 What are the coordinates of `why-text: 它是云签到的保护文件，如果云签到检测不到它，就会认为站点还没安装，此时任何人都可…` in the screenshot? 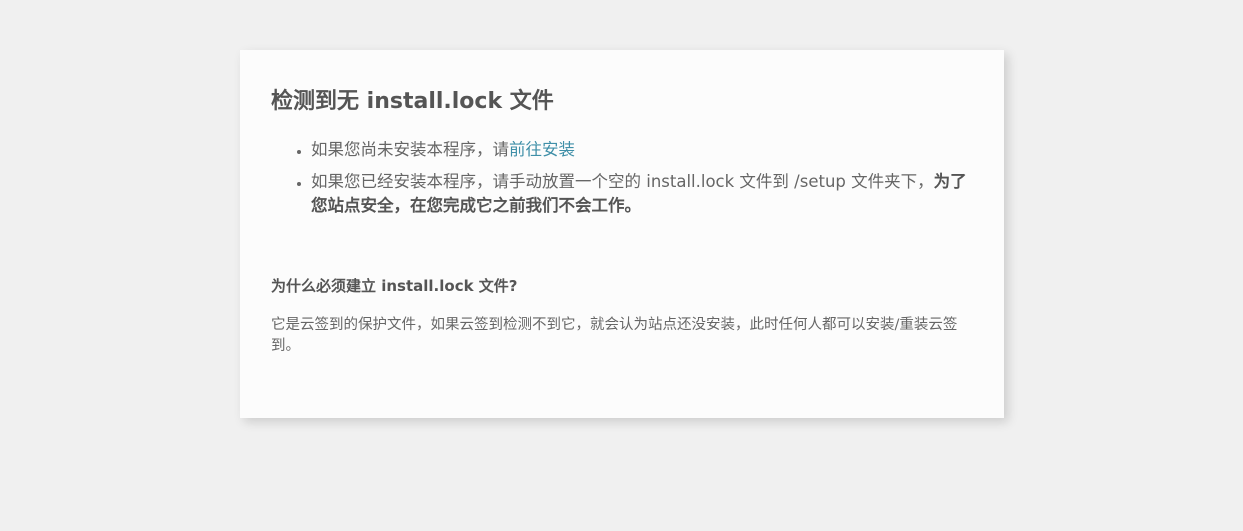 It's located at (614, 335).